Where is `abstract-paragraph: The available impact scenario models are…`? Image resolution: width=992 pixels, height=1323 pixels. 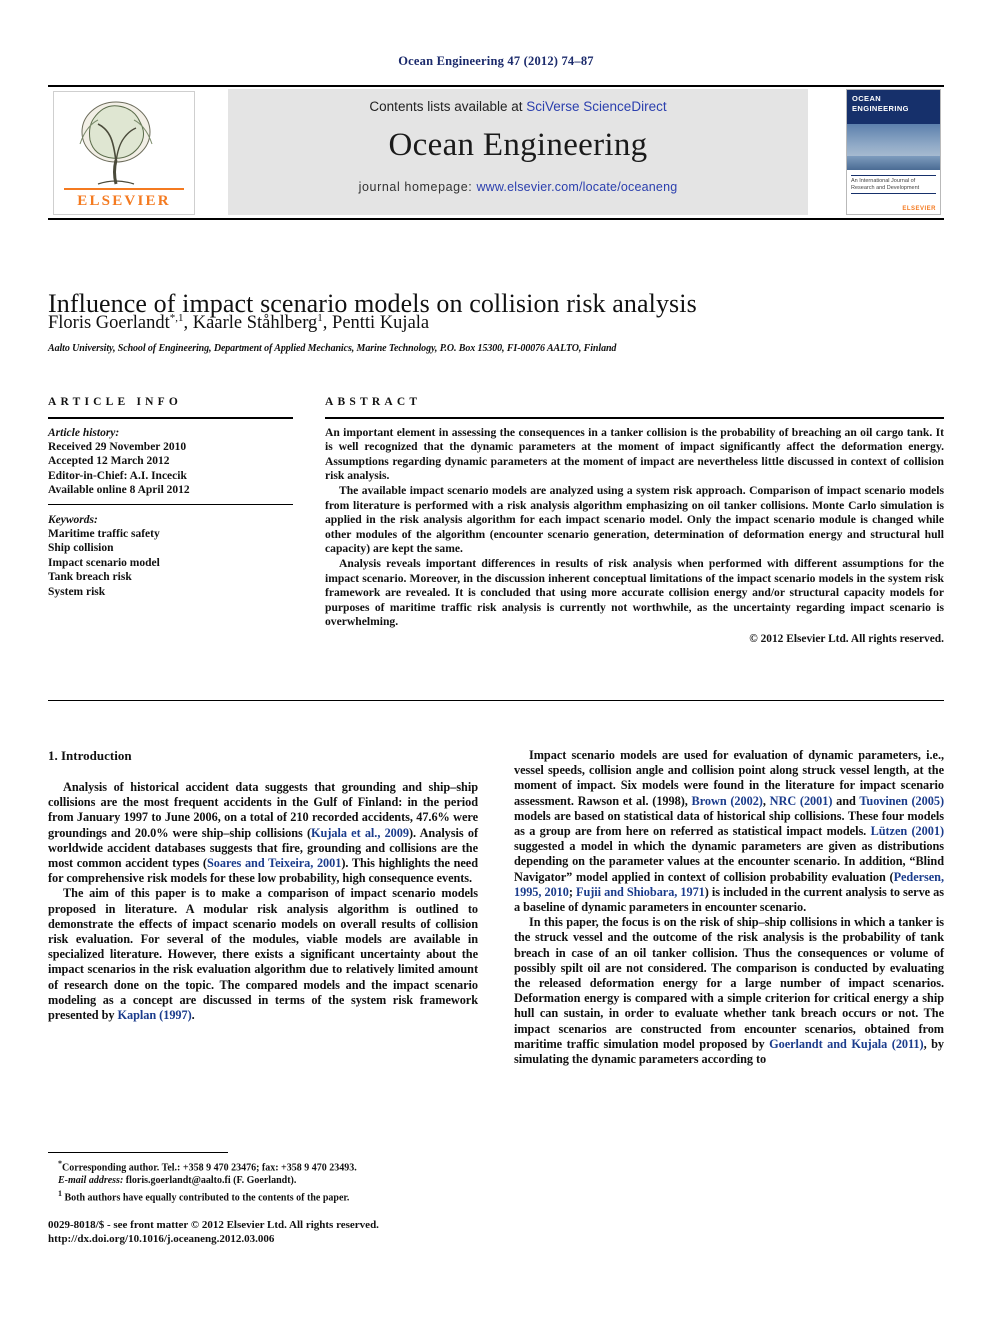 abstract-paragraph: The available impact scenario models are… is located at coordinates (634, 519).